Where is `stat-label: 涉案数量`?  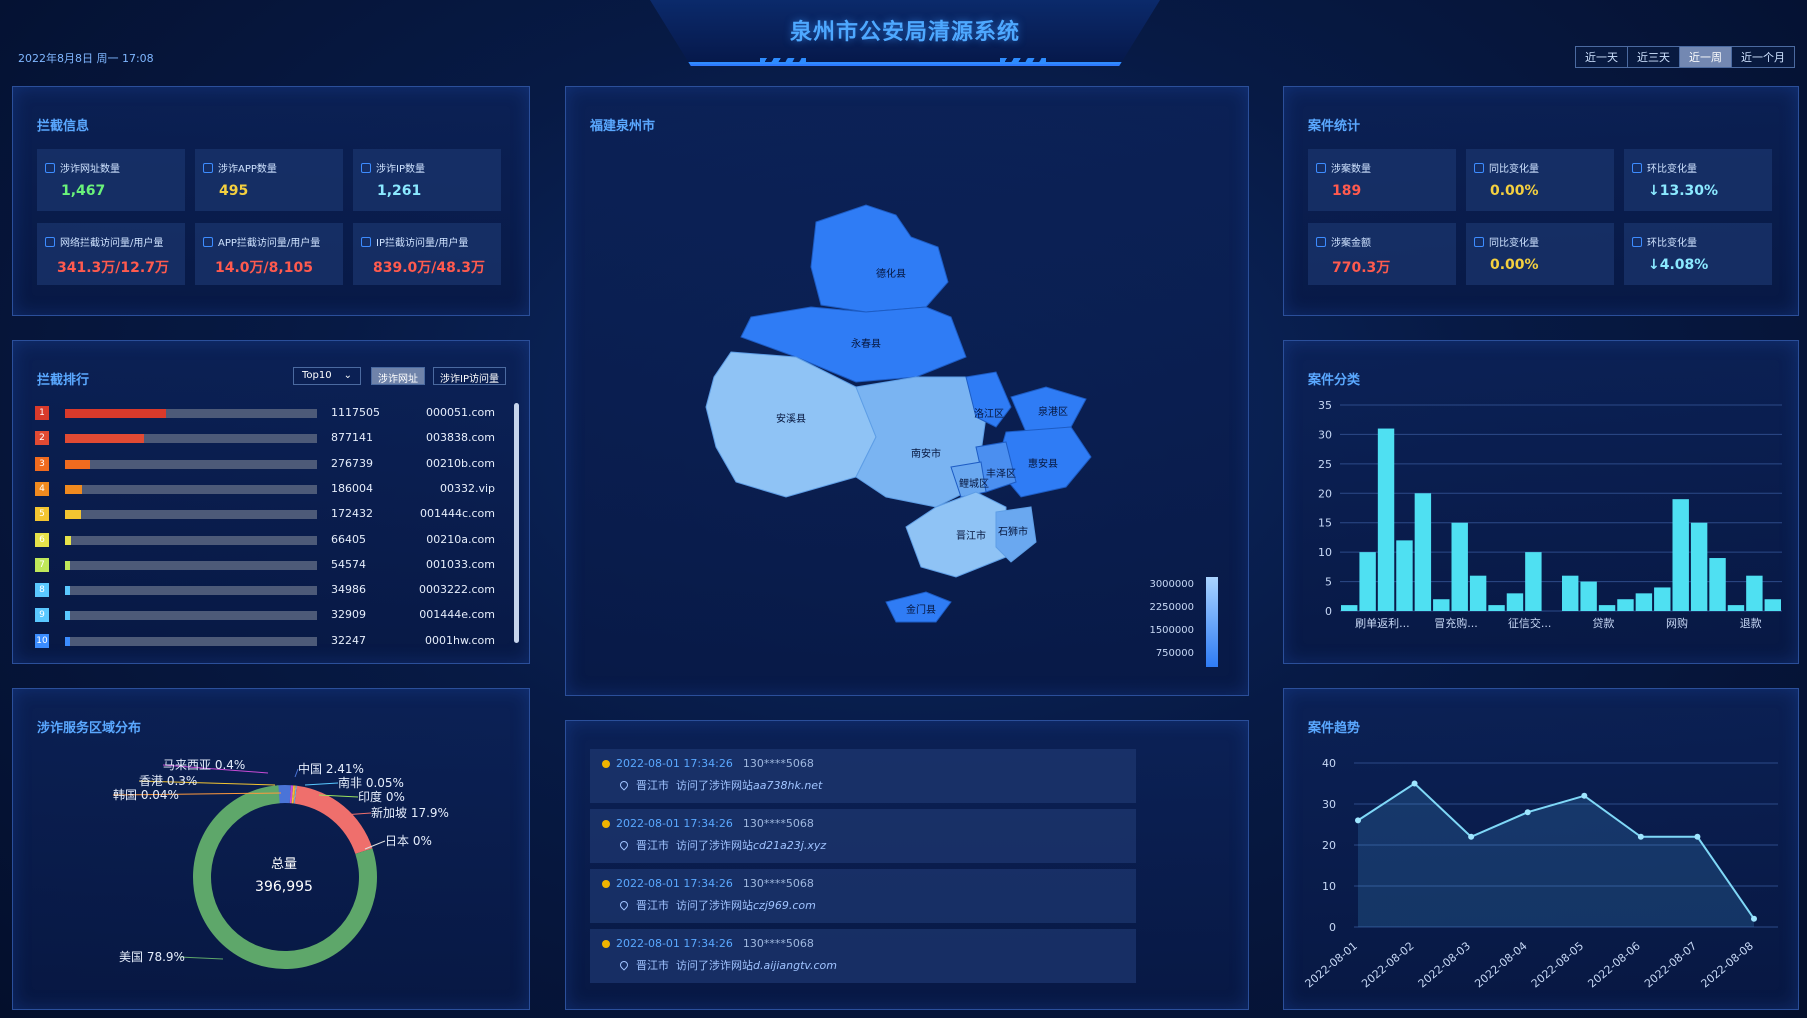
stat-label: 涉案数量 is located at coordinates (1351, 169).